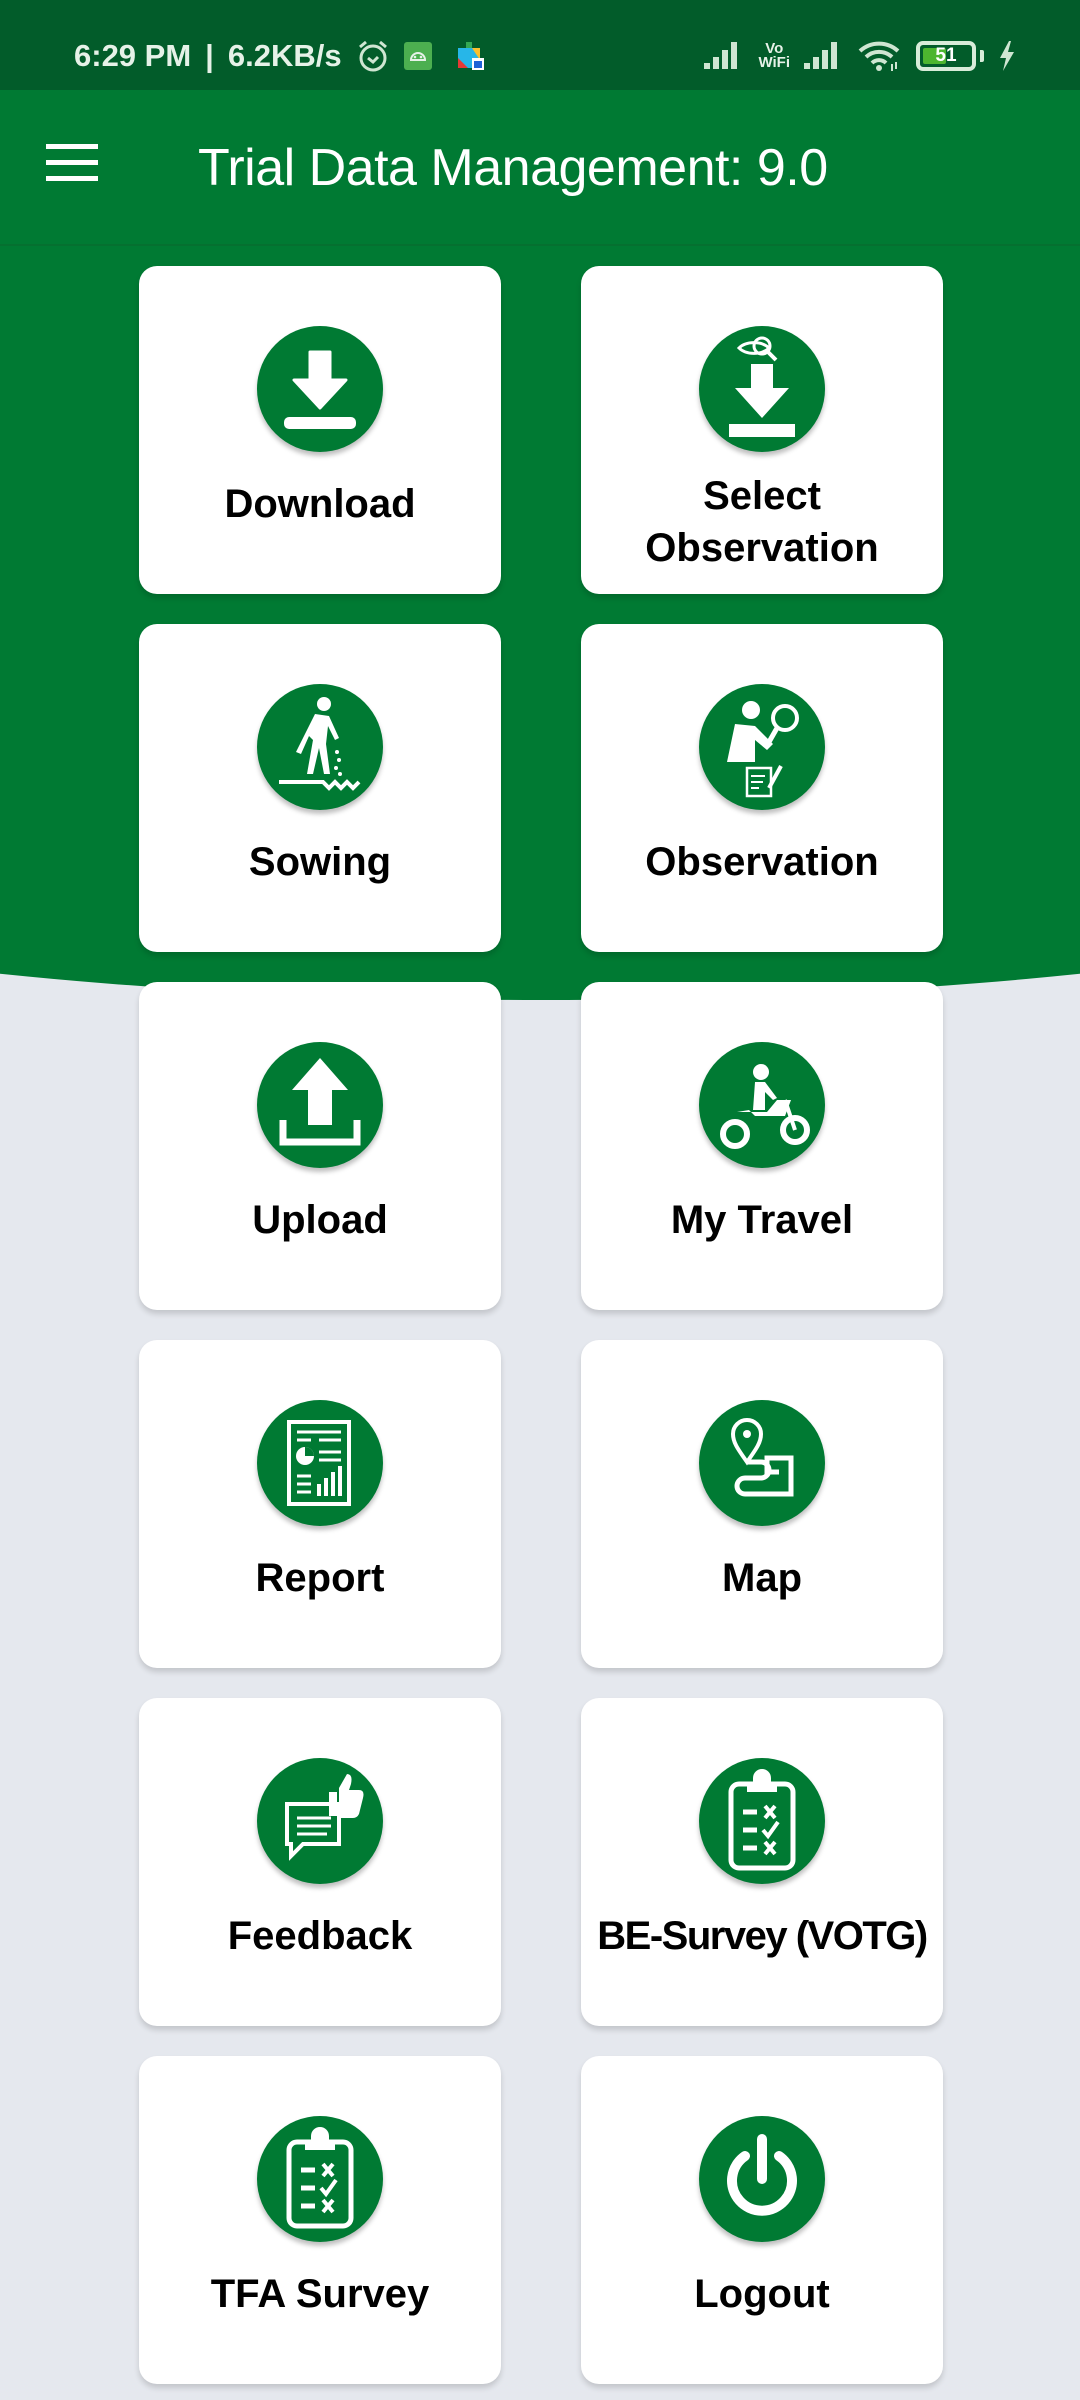 The height and width of the screenshot is (2400, 1080). Describe the element at coordinates (74, 166) in the screenshot. I see `hamburger-menu-icon` at that location.